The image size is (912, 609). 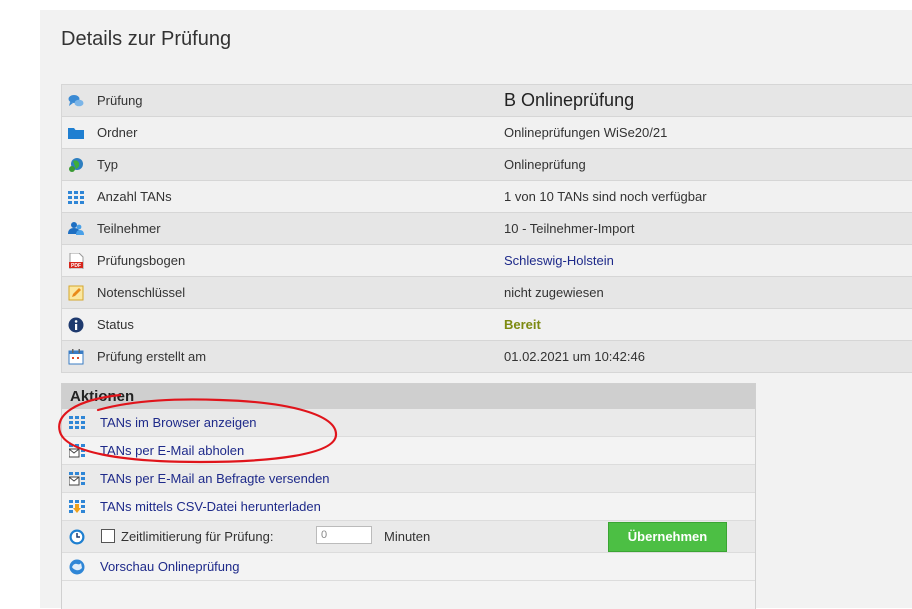 What do you see at coordinates (486, 133) in the screenshot?
I see `detail-row-ordner: Ordner Onlineprüfungen WiSe20/21` at bounding box center [486, 133].